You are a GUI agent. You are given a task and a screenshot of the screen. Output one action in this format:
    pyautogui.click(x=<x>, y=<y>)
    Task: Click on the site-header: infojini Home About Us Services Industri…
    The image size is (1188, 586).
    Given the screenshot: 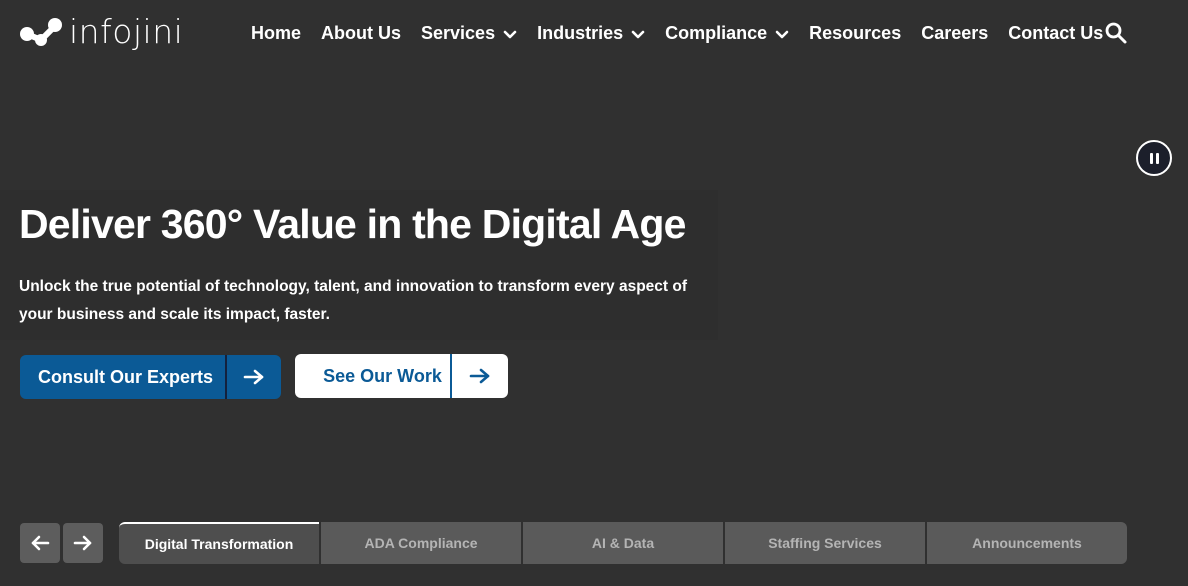 What is the action you would take?
    pyautogui.click(x=594, y=33)
    